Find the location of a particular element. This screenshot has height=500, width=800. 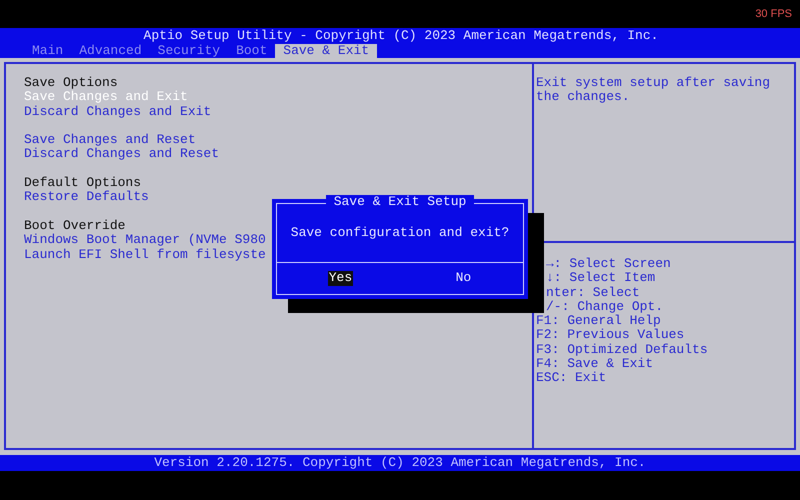

menu-option: Restore Defaults is located at coordinates (86, 197).